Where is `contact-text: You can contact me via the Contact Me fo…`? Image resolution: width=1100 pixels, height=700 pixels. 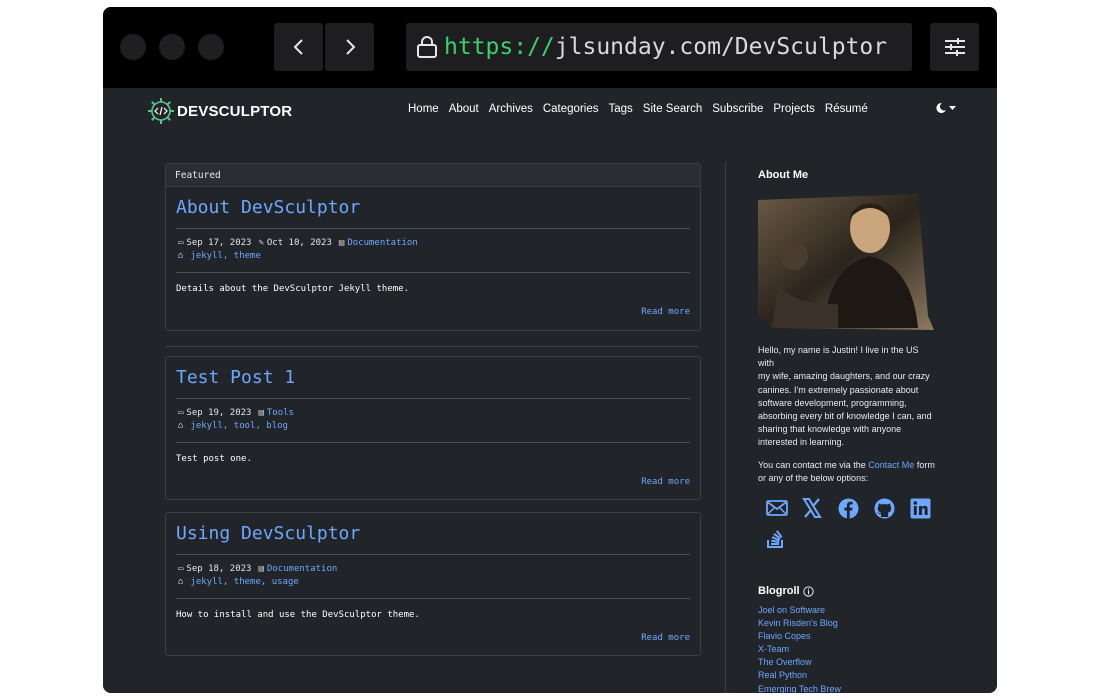 contact-text: You can contact me via the Contact Me fo… is located at coordinates (847, 472).